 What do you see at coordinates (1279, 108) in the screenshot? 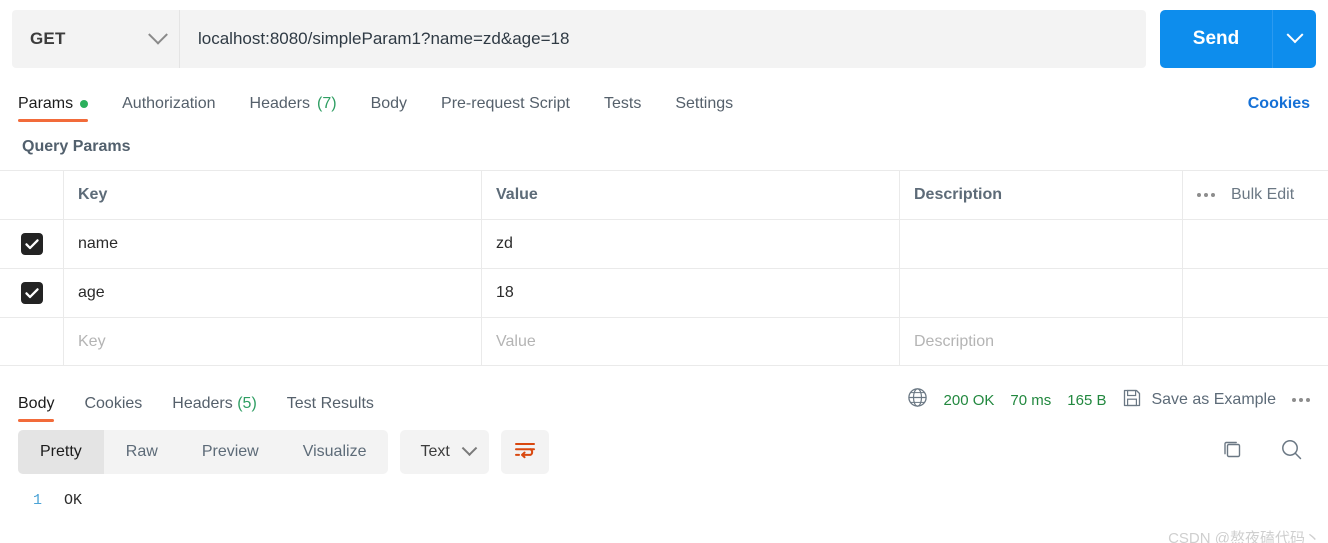
I see `cookies-link: Cookies` at bounding box center [1279, 108].